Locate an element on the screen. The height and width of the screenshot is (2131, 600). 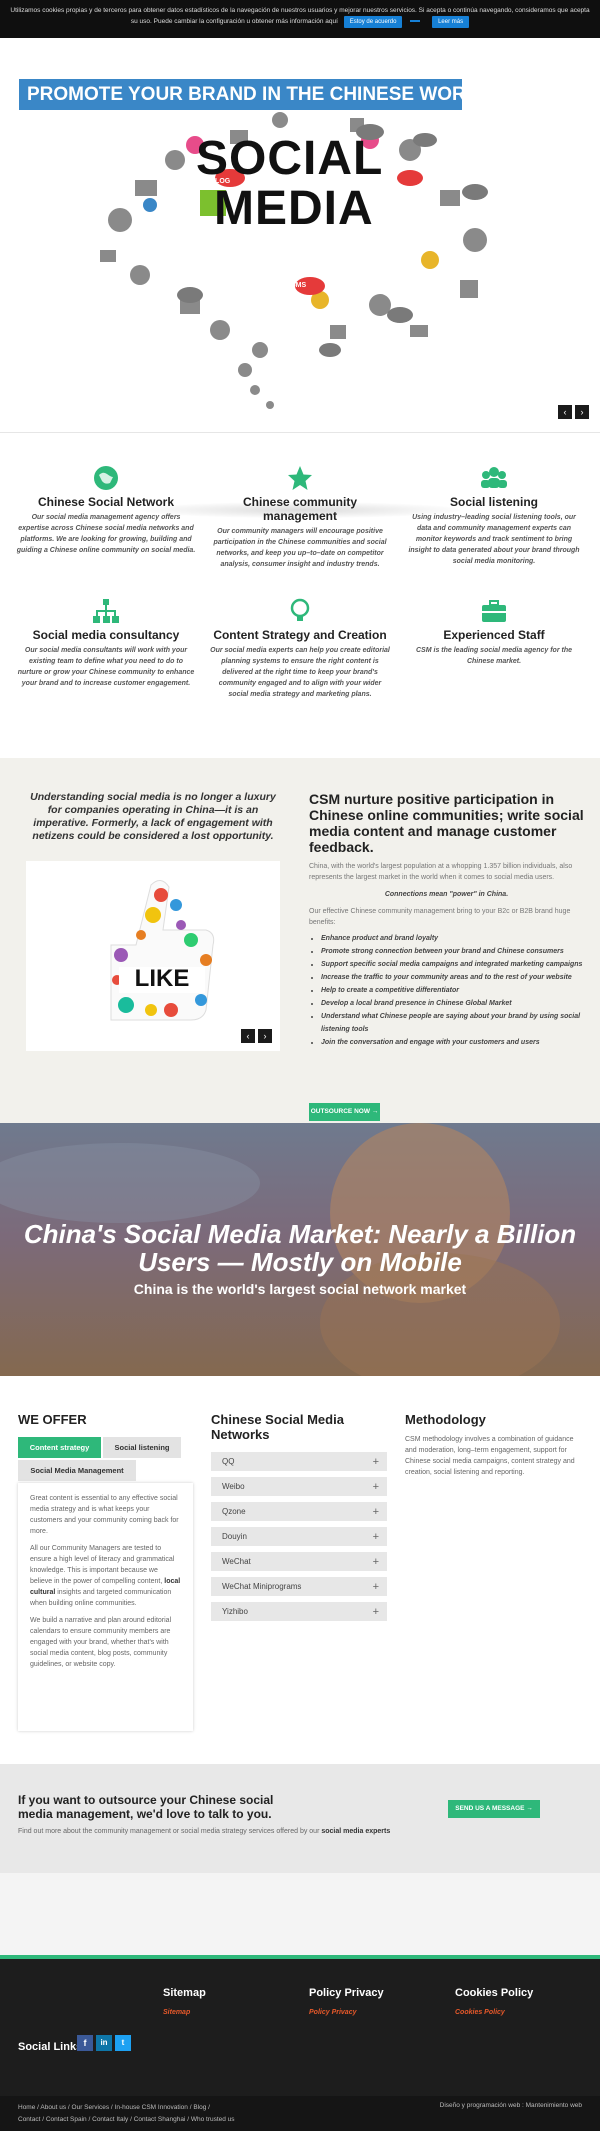
twitter-icon: t is located at coordinates (123, 2043).